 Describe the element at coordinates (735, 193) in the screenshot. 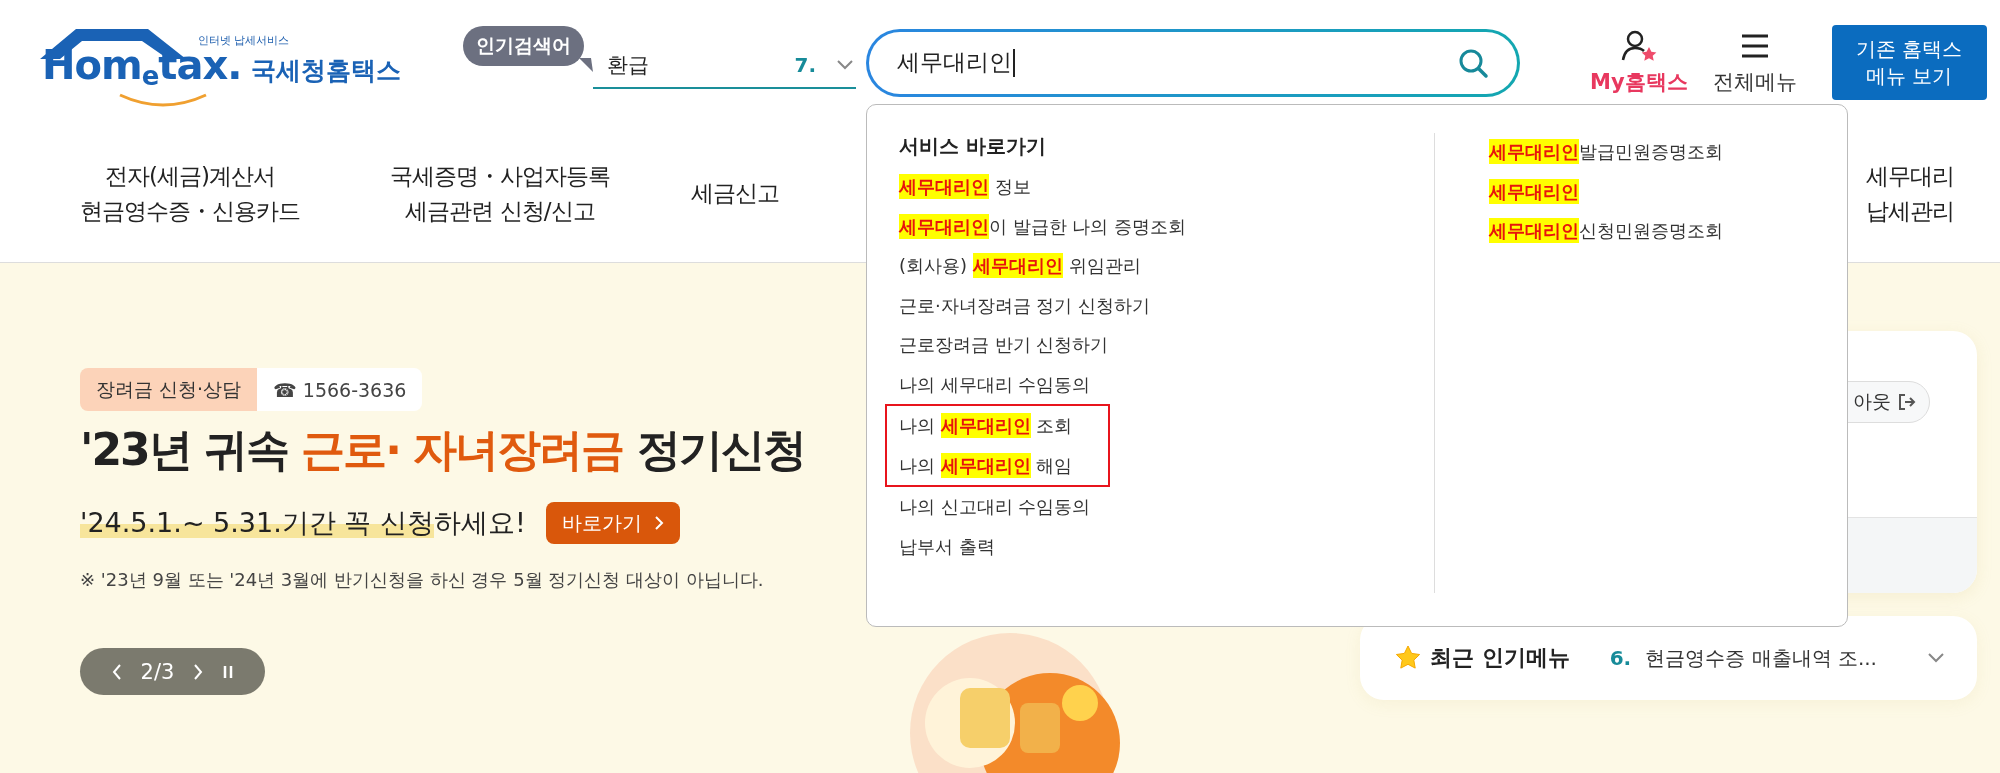

I see `nav-item: 세금신고` at that location.